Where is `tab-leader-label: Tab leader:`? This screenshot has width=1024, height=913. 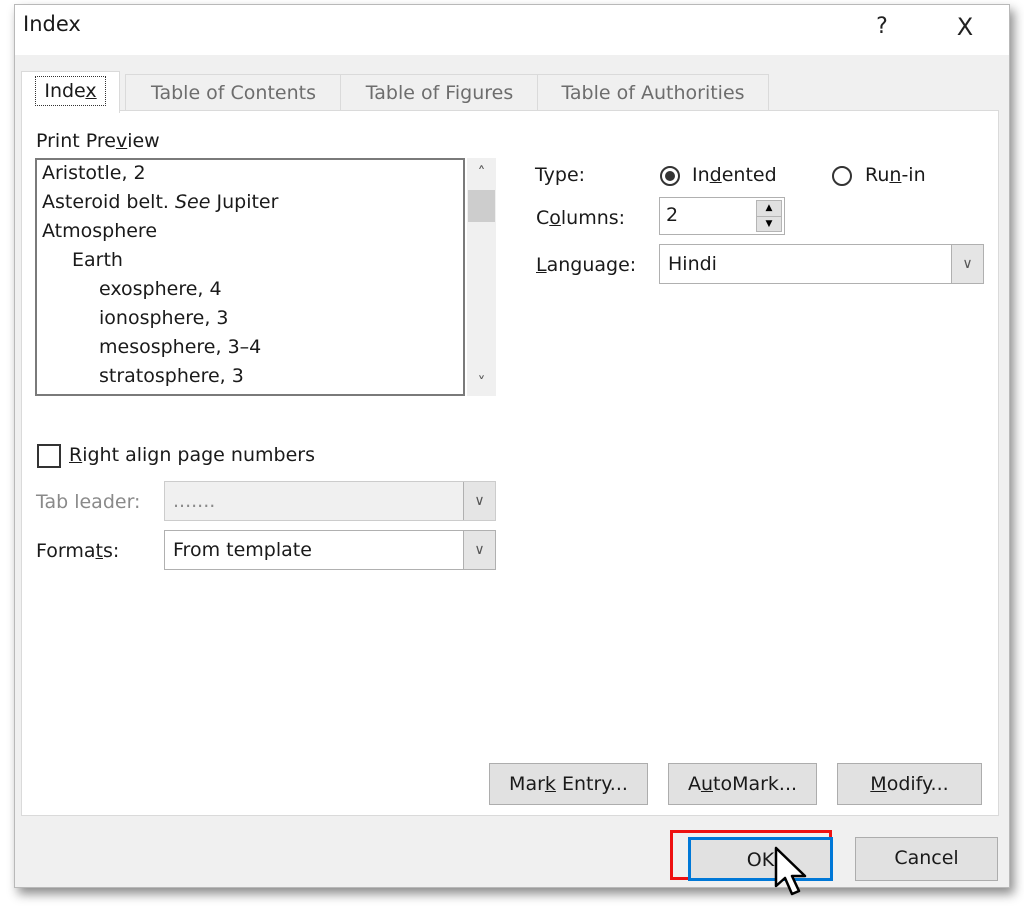 tab-leader-label: Tab leader: is located at coordinates (88, 502).